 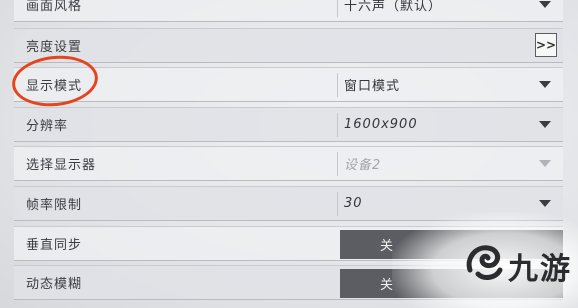 I want to click on watermark-text: 九游, so click(x=540, y=269).